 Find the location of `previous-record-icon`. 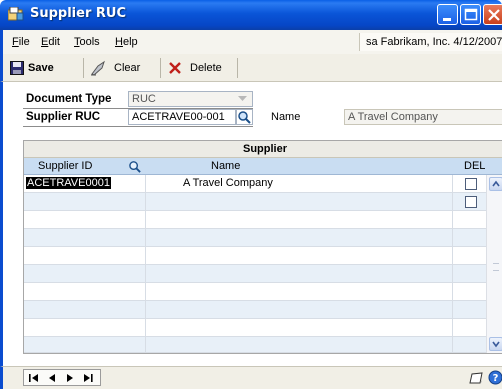

previous-record-icon is located at coordinates (52, 378).